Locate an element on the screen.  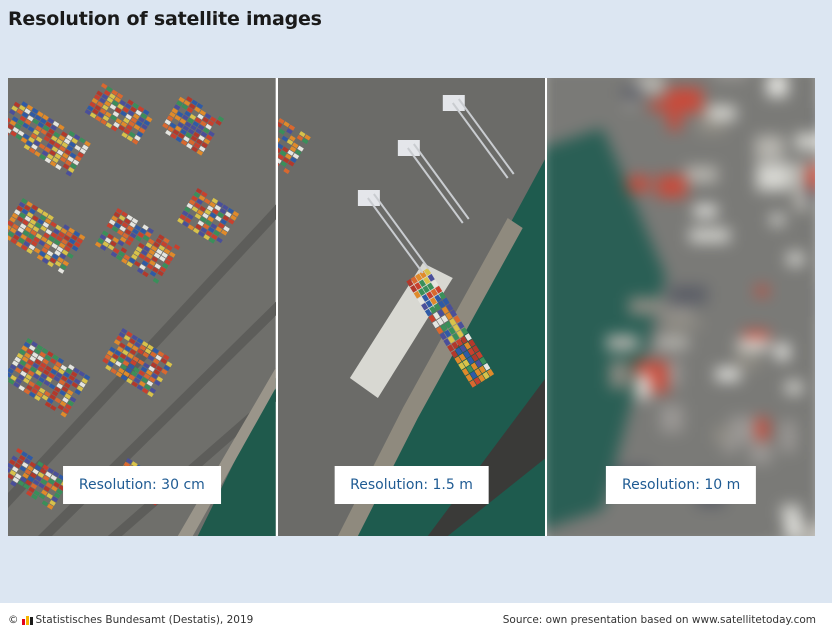
copyright-symbol: © is located at coordinates (13, 620).